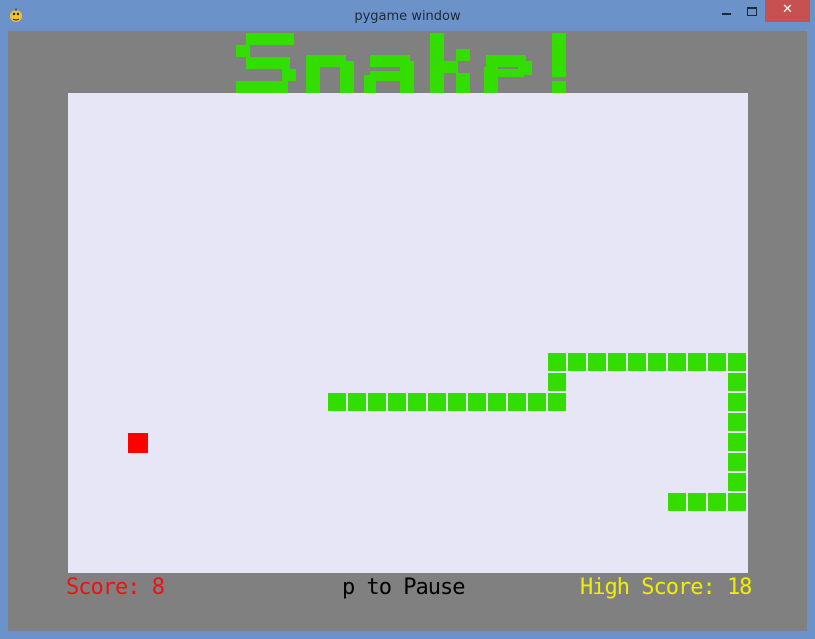  I want to click on maximize-button, so click(752, 11).